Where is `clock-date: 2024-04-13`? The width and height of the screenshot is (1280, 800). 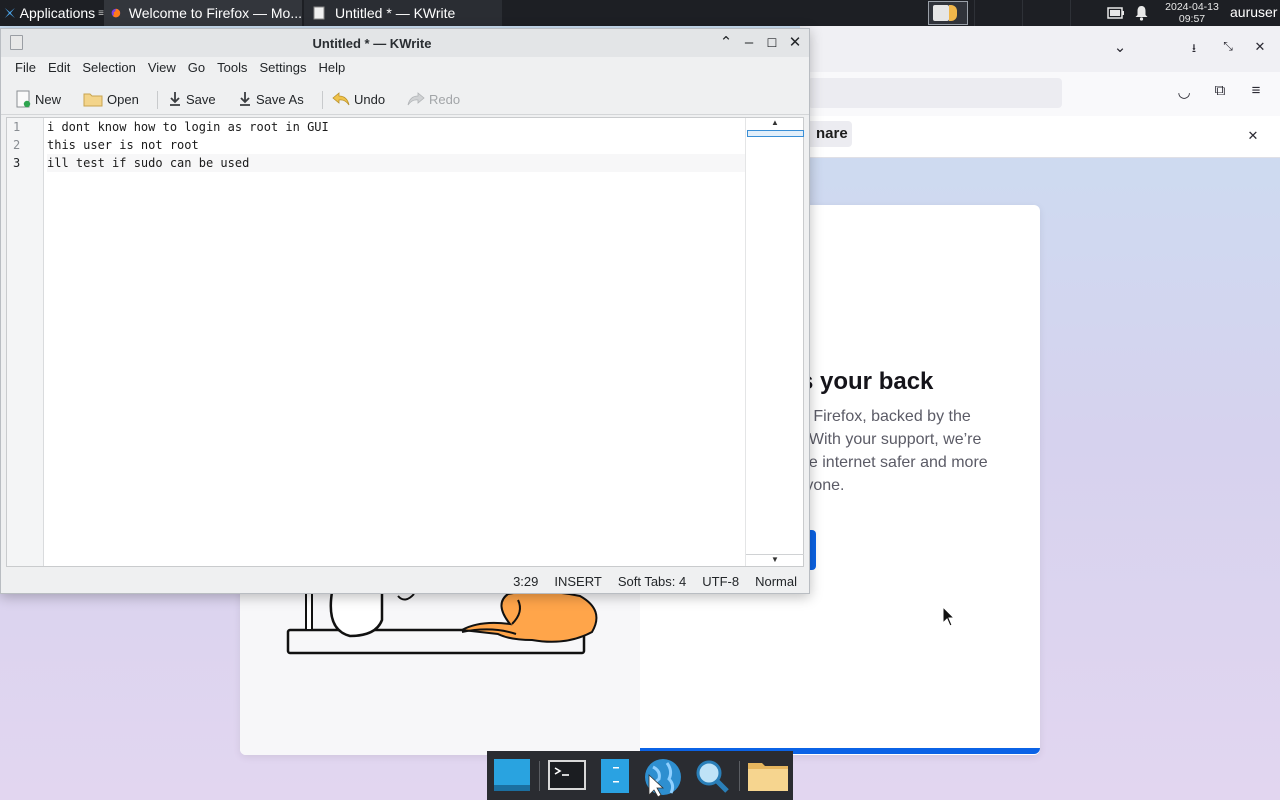
clock-date: 2024-04-13 is located at coordinates (1192, 7).